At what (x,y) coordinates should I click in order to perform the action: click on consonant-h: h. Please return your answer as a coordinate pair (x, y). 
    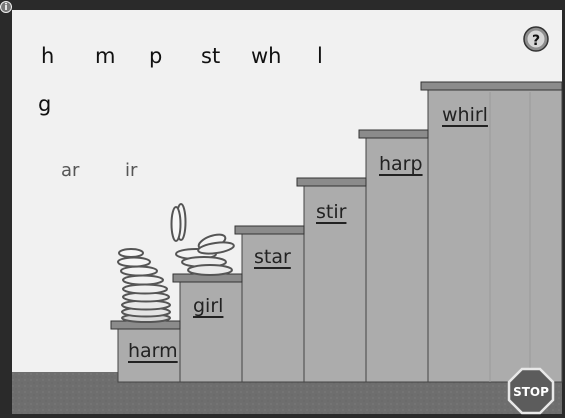
    Looking at the image, I should click on (47, 56).